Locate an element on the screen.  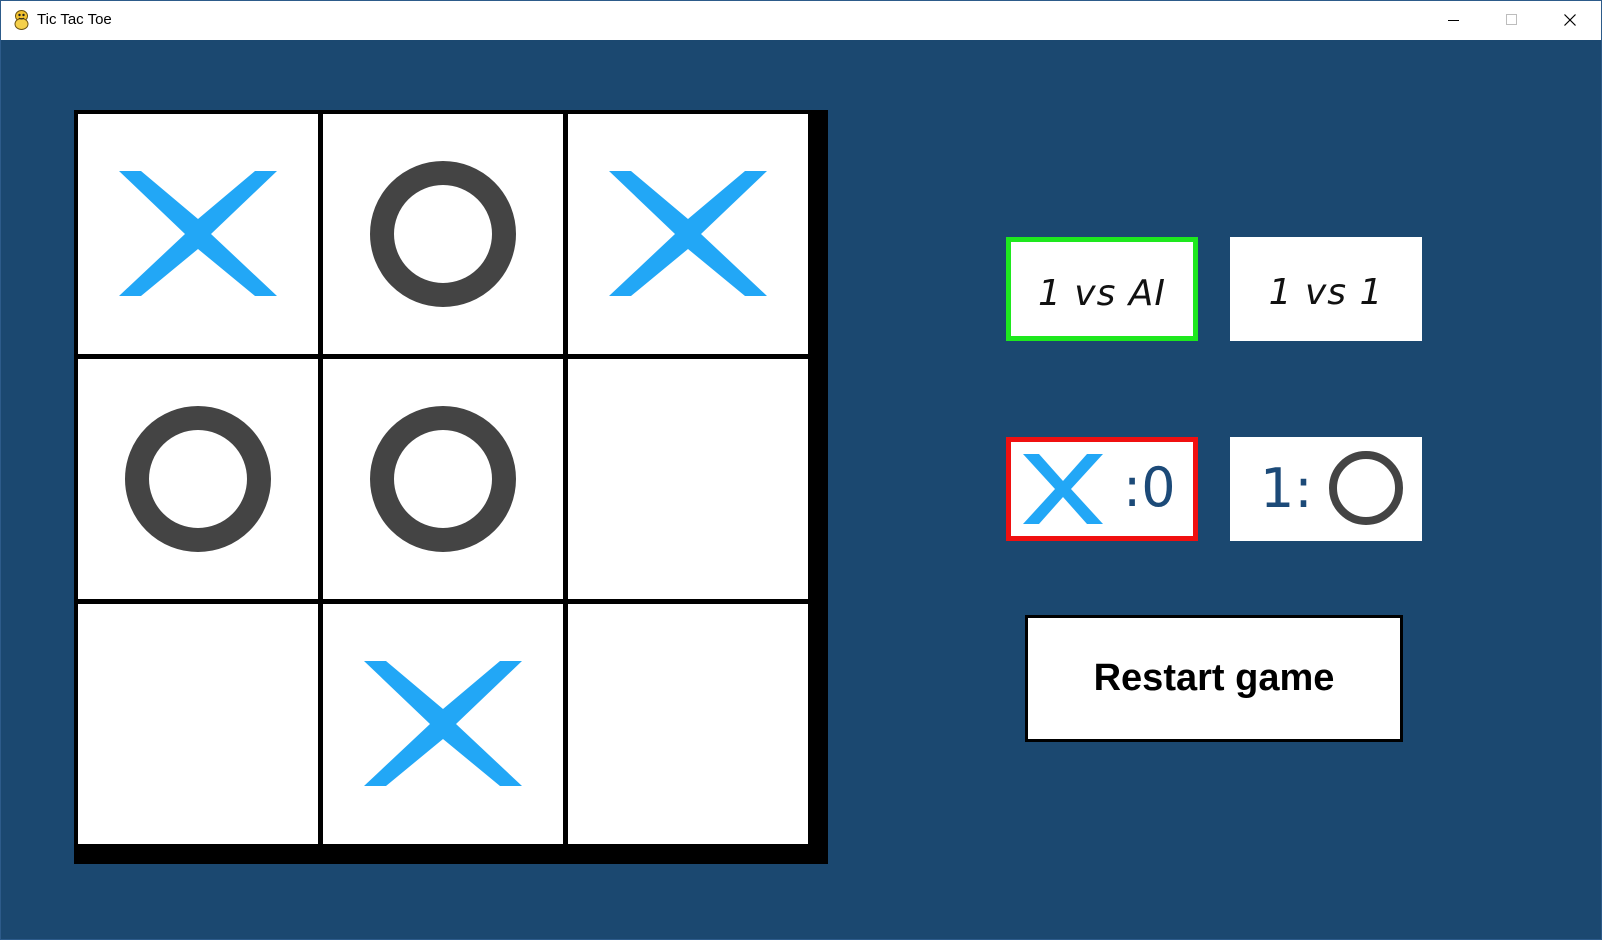
close-button is located at coordinates (1570, 20).